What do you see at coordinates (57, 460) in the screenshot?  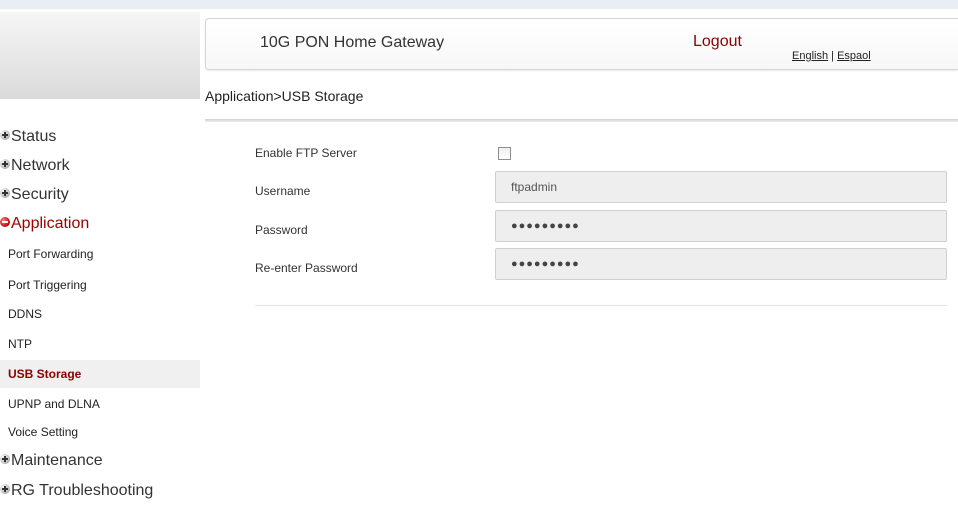 I see `sidebar-item-label: Maintenance` at bounding box center [57, 460].